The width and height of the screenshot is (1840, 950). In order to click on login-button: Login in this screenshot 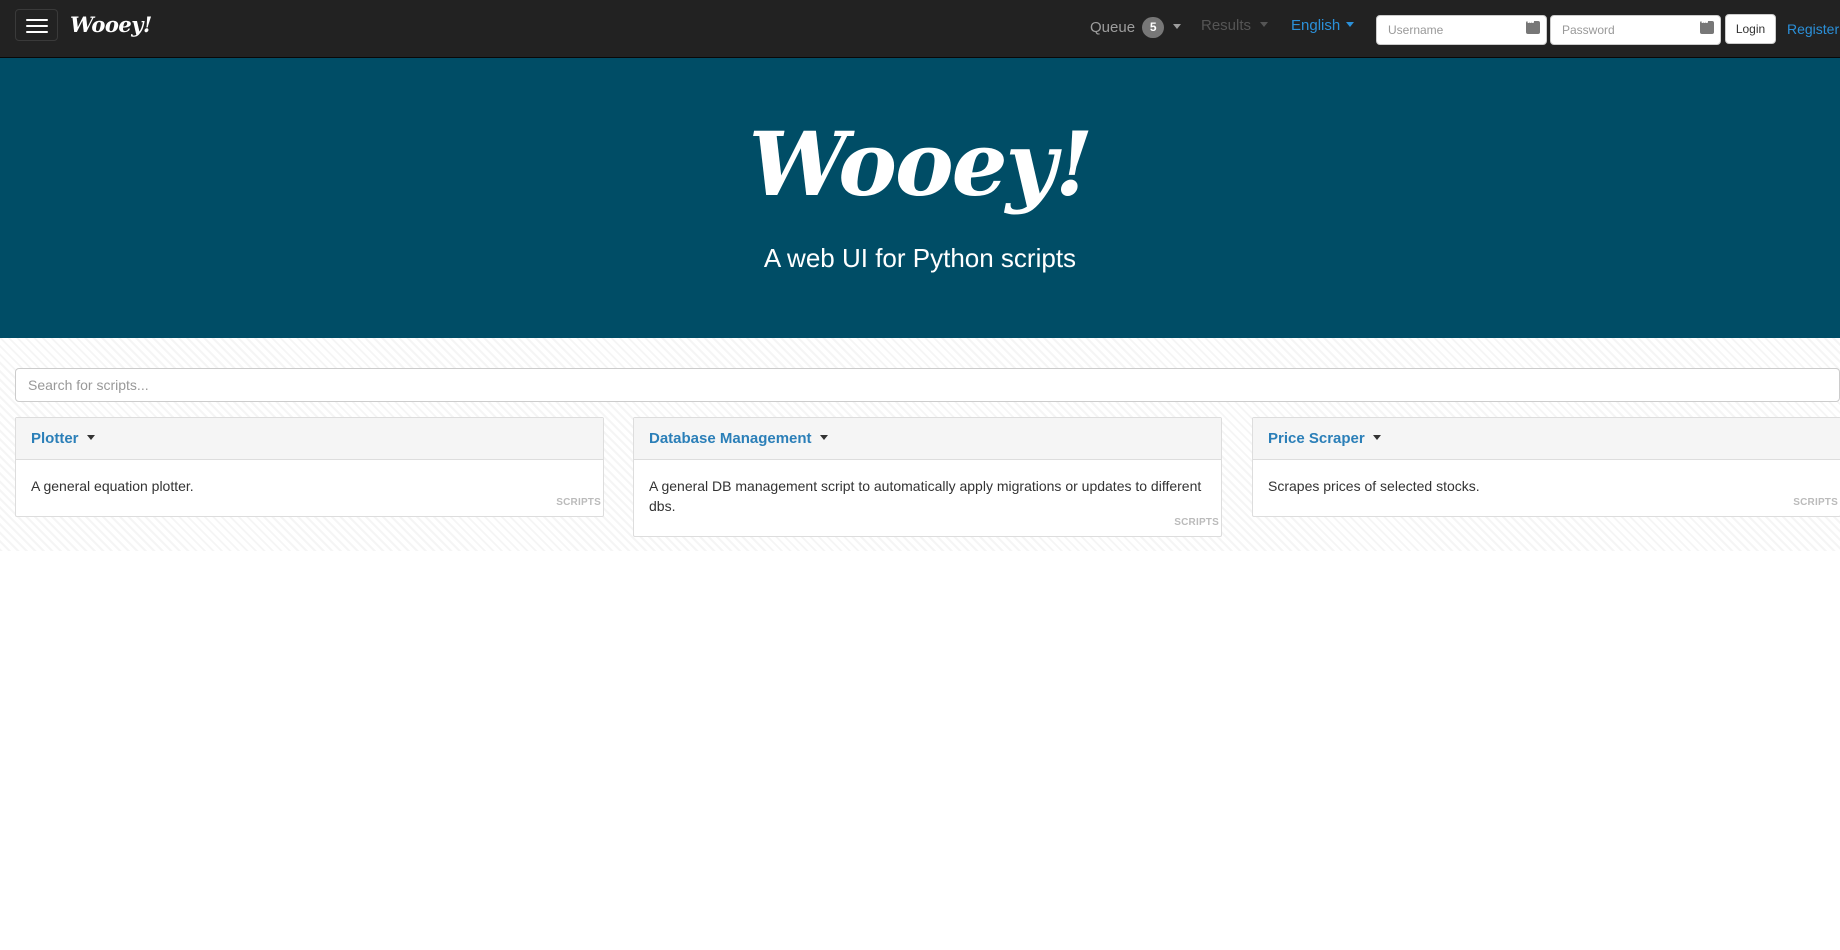, I will do `click(1750, 29)`.